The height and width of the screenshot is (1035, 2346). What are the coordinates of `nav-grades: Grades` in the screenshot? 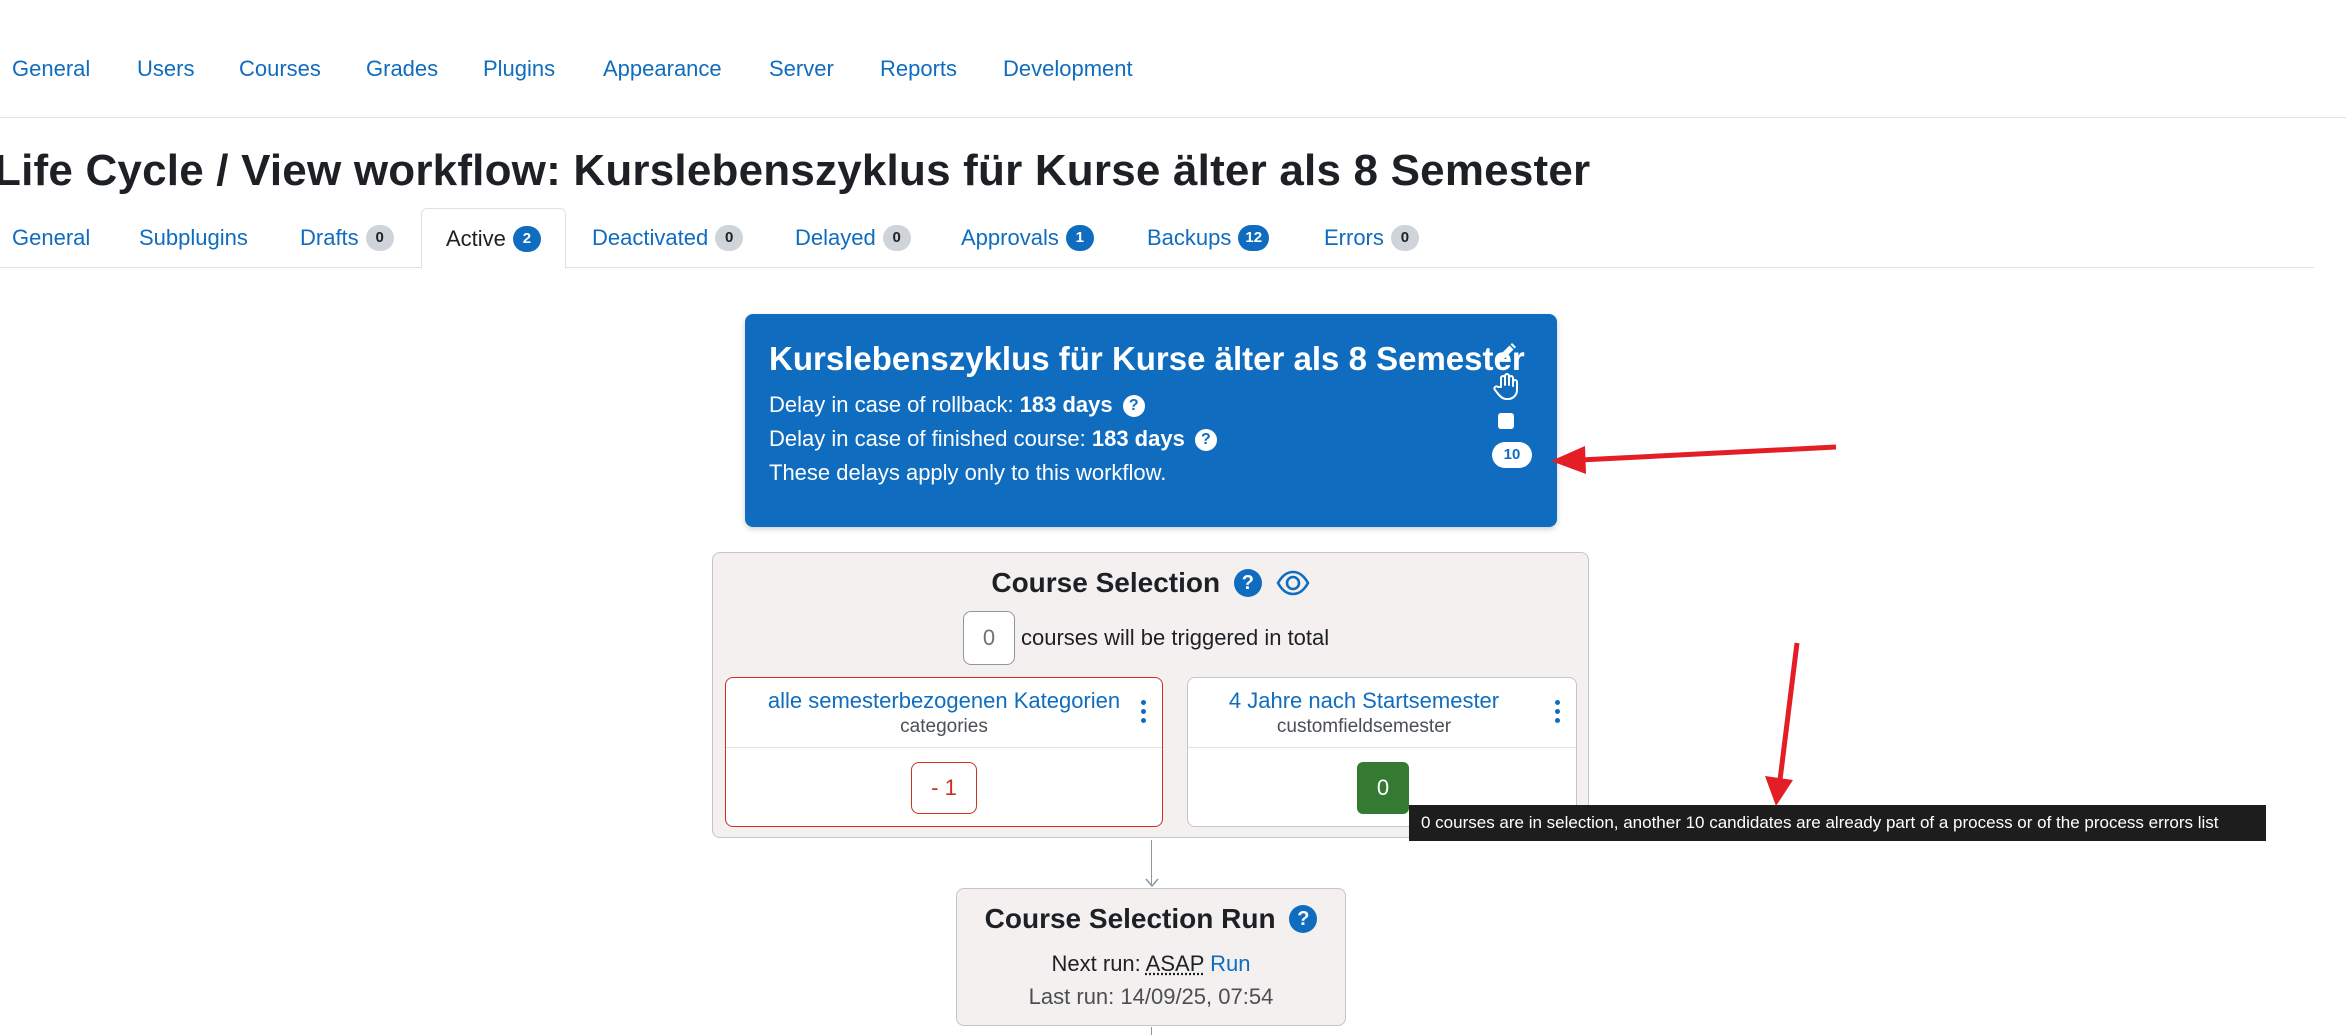 It's located at (402, 69).